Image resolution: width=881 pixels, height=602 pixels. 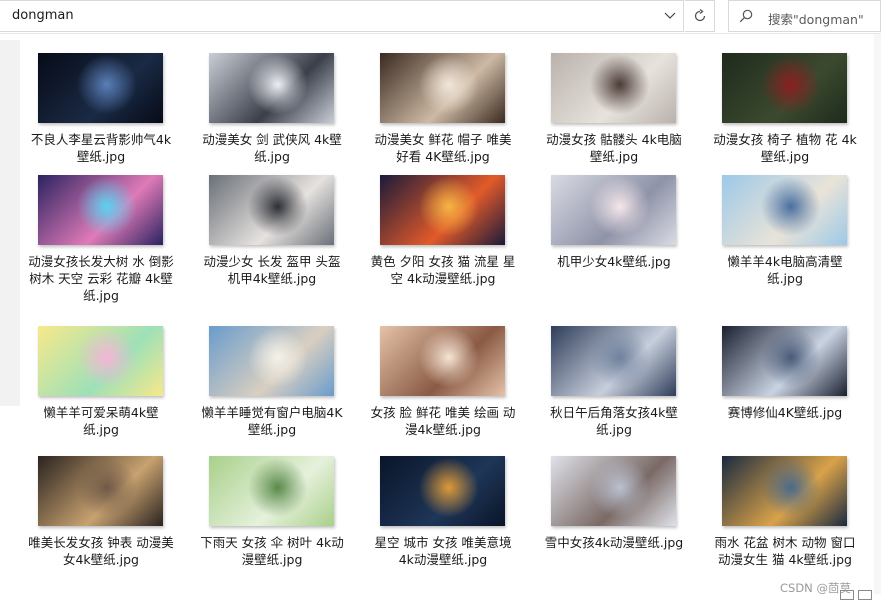 What do you see at coordinates (101, 278) in the screenshot?
I see `file-name: 动漫女孩长发大树 水 倒影 树木 天空 云彩 花瓣 4k壁纸.jpg` at bounding box center [101, 278].